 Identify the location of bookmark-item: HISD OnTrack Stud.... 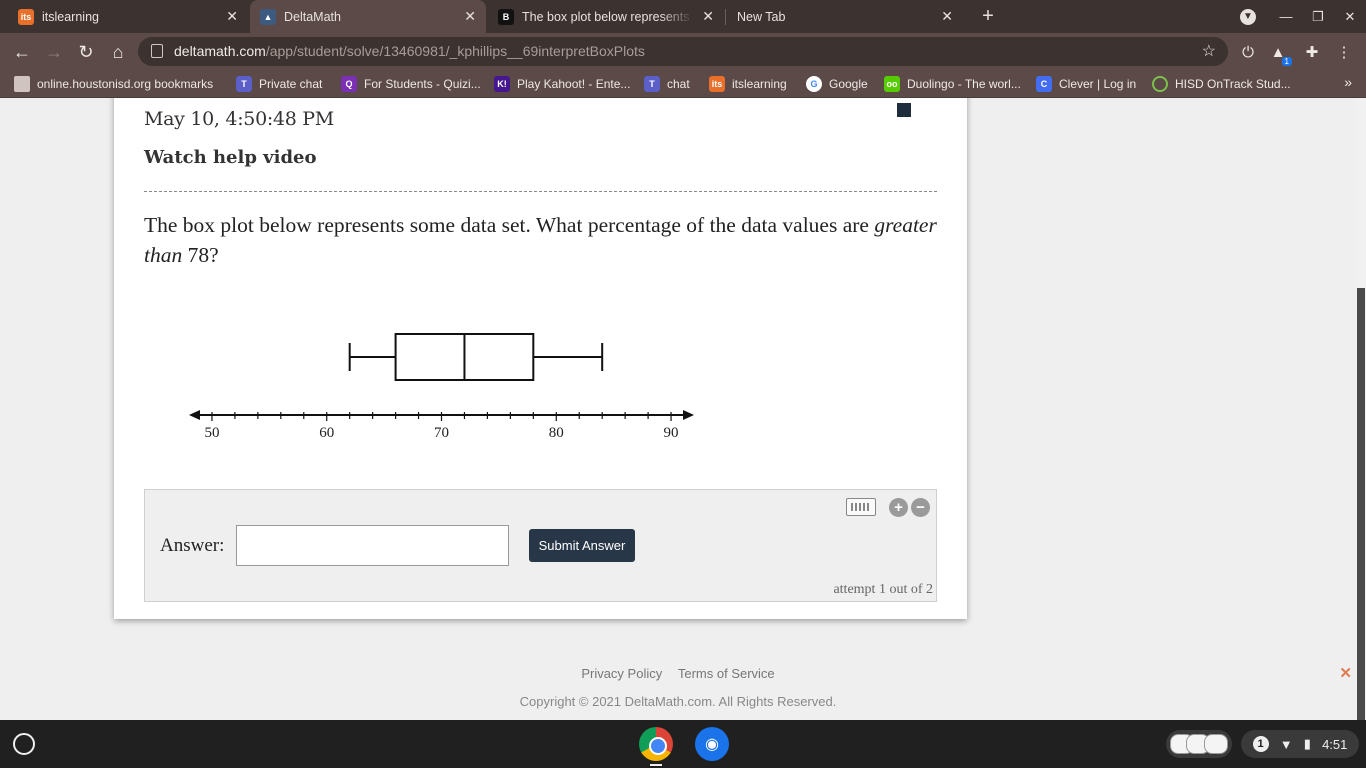
(1221, 84).